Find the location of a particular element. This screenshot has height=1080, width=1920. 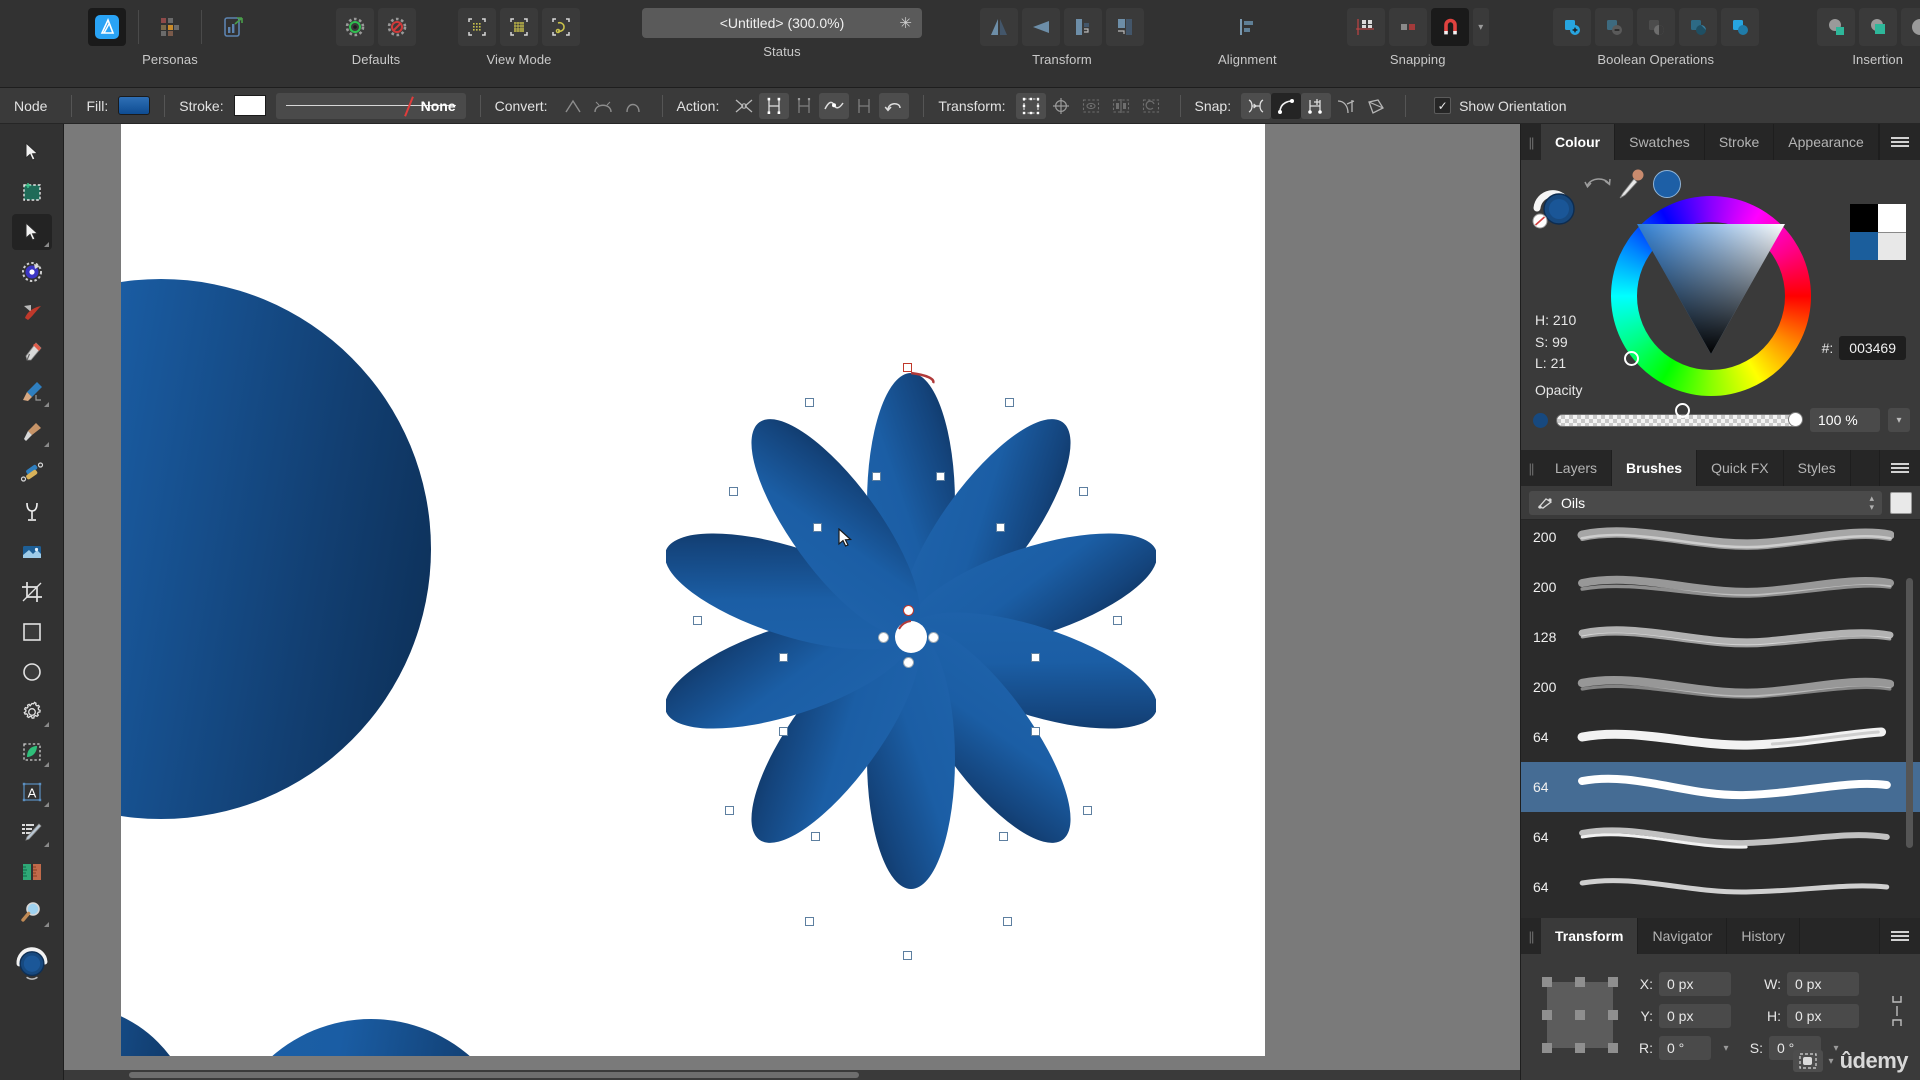

swatch-black is located at coordinates (1864, 218).